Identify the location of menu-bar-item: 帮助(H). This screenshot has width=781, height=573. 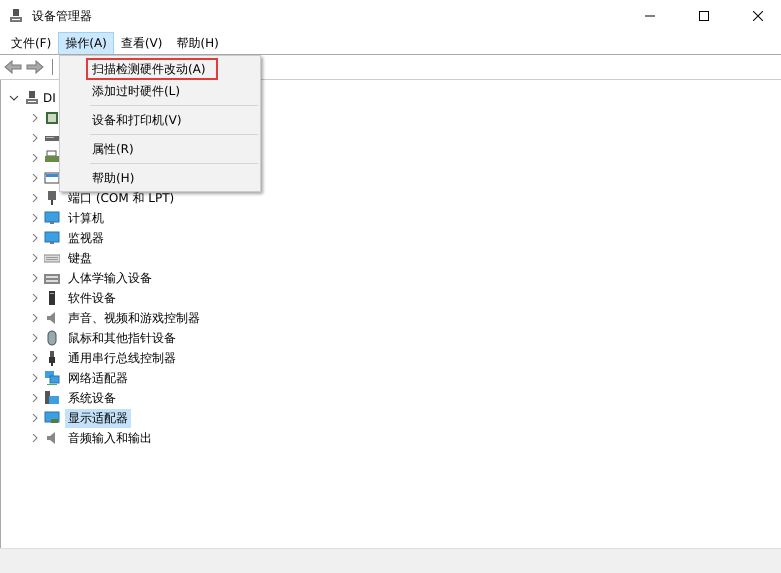
(197, 43).